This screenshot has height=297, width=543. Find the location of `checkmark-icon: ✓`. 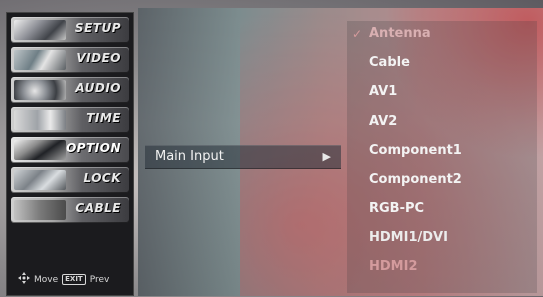

checkmark-icon: ✓ is located at coordinates (357, 34).